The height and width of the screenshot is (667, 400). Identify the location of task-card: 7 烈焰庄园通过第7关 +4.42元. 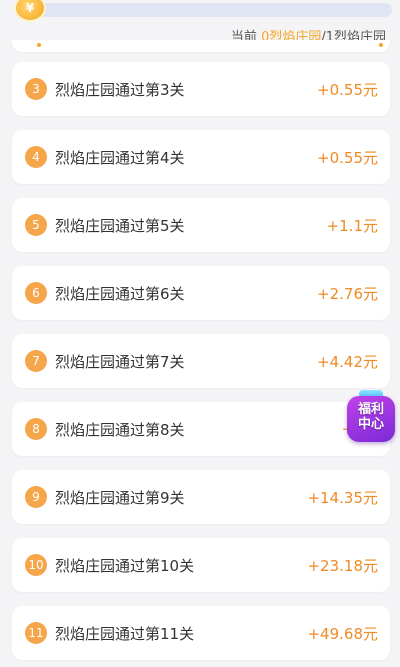
(201, 361).